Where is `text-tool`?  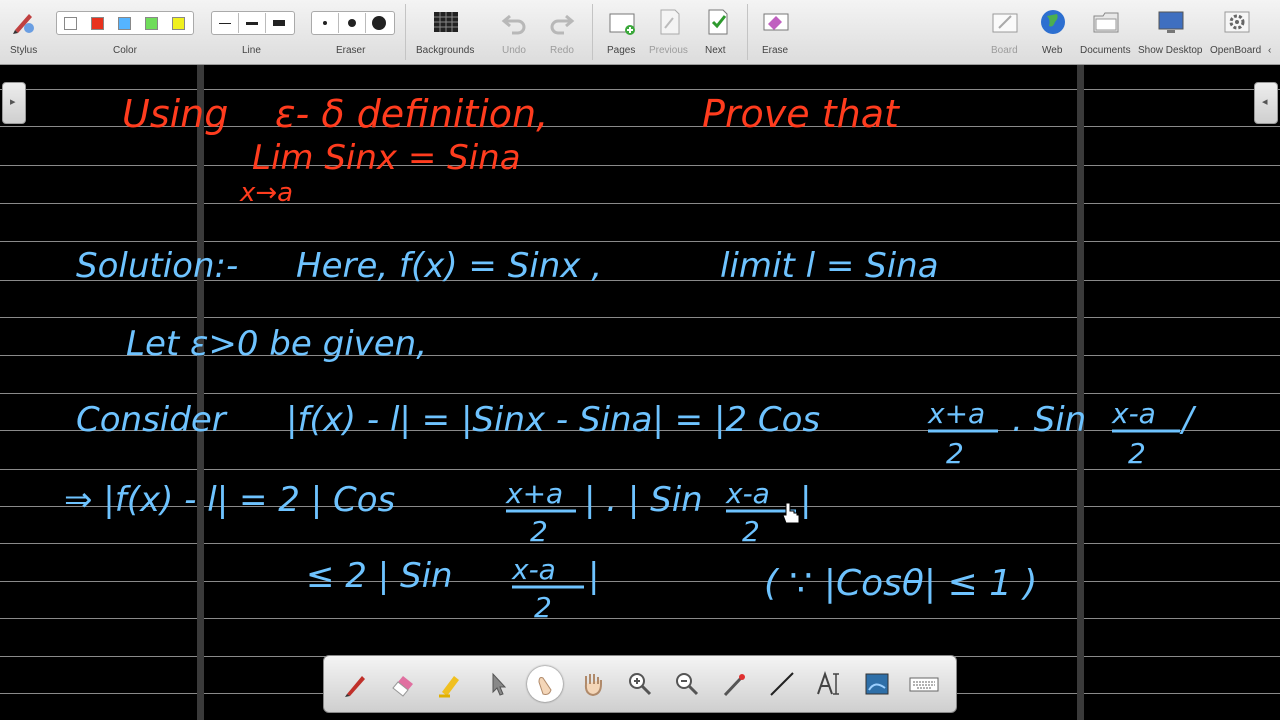
text-tool is located at coordinates (829, 684).